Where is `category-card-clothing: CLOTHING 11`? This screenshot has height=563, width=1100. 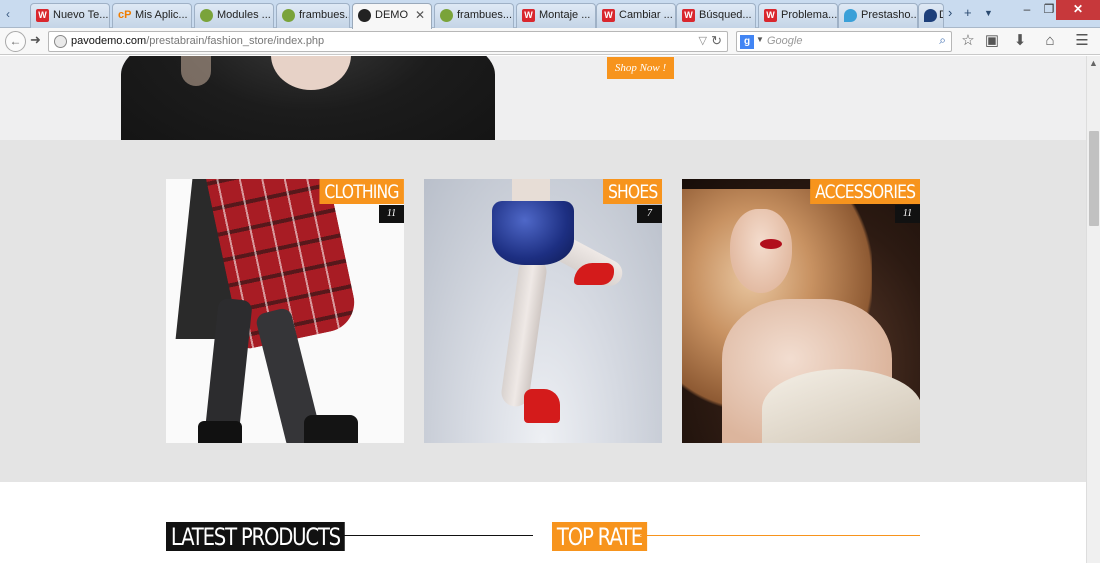 category-card-clothing: CLOTHING 11 is located at coordinates (285, 311).